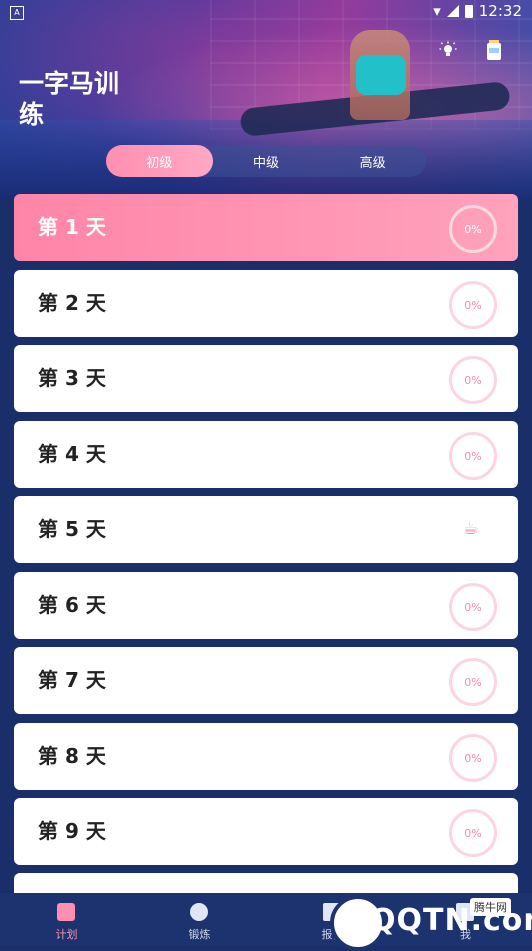  I want to click on plan-icon, so click(66, 912).